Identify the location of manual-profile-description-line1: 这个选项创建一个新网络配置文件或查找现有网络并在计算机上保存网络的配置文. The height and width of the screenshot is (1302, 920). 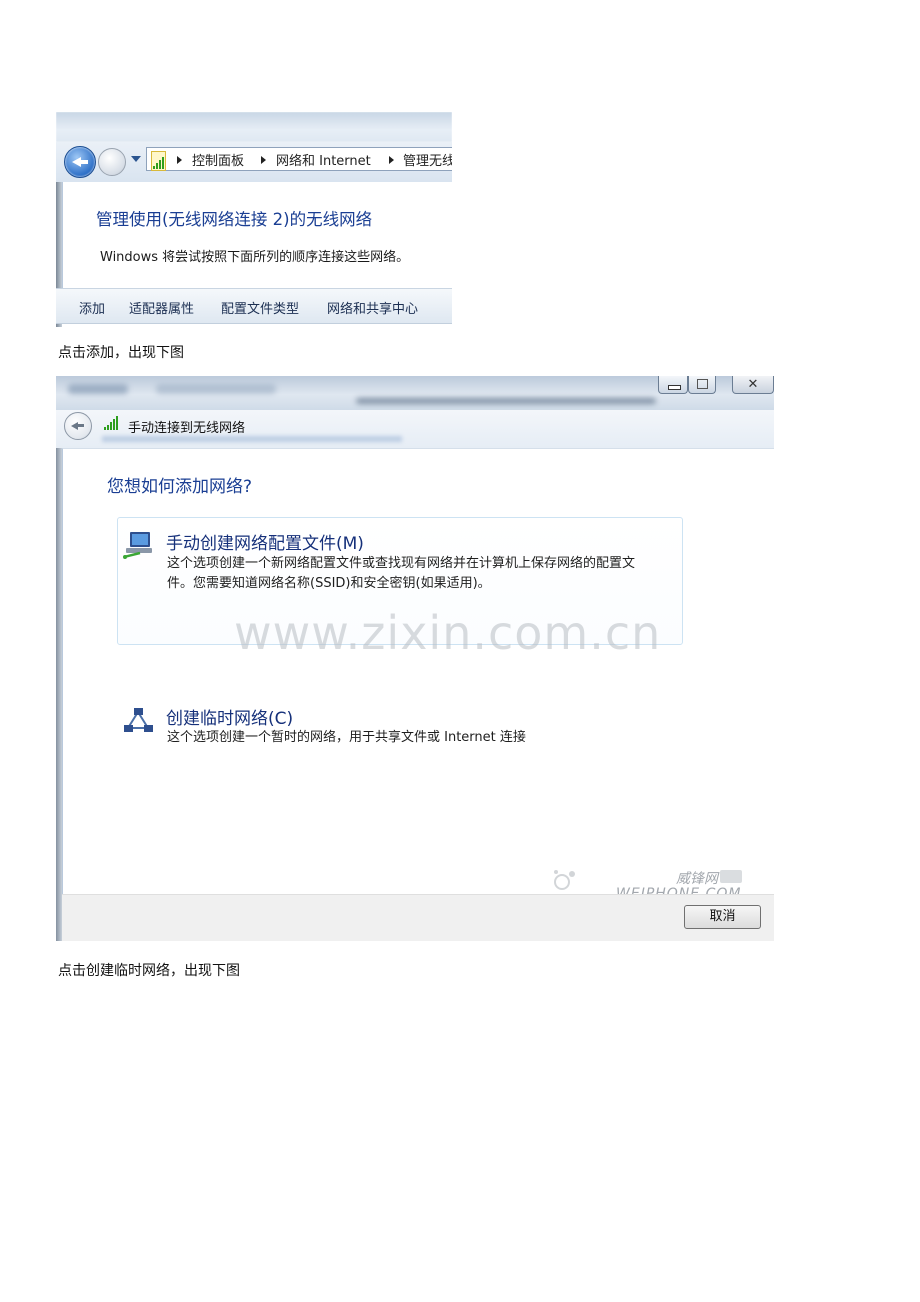
(401, 563).